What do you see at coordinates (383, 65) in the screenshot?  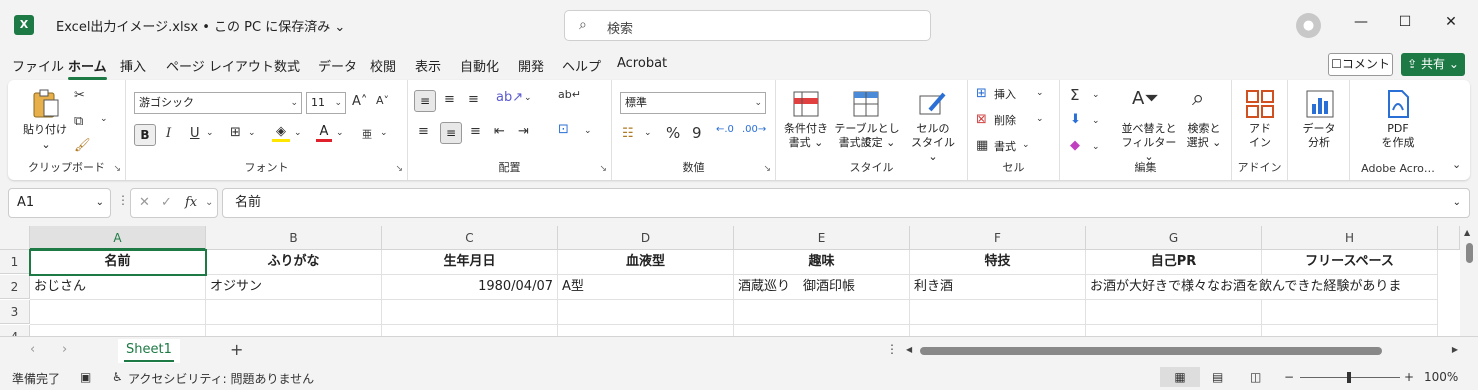 I see `tab-review: 校閲` at bounding box center [383, 65].